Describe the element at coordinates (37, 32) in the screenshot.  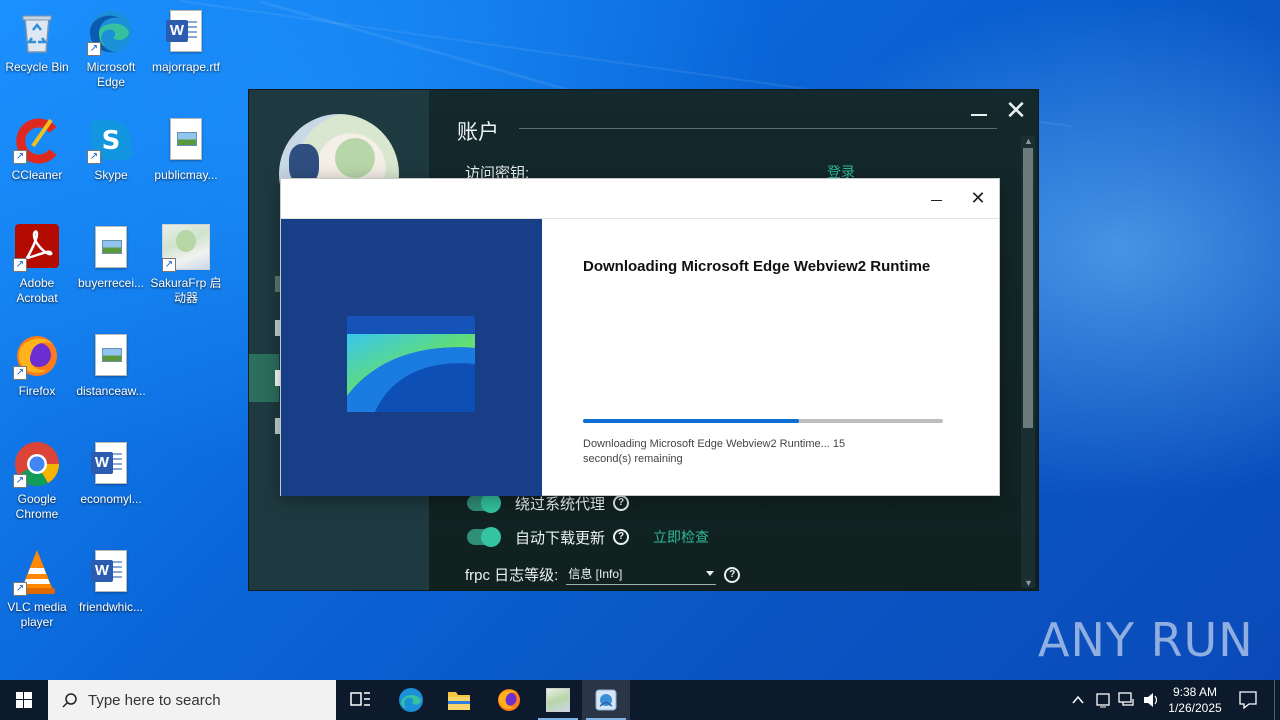
I see `recycle-bin-icon` at that location.